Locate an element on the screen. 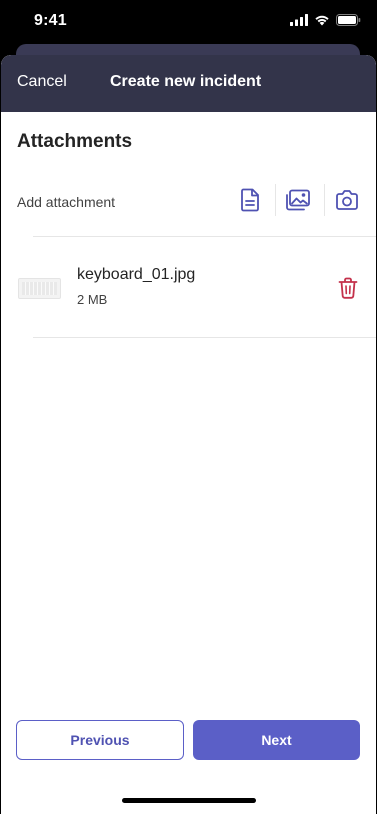 The height and width of the screenshot is (814, 377). add-attachment-label: Add attachment is located at coordinates (66, 202).